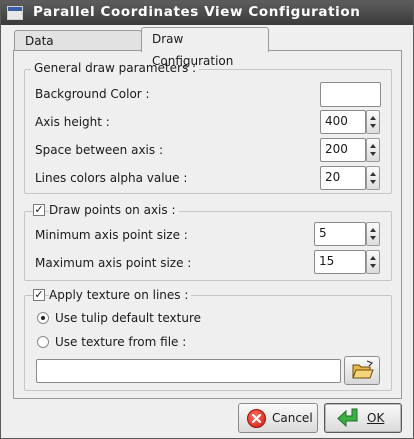  I want to click on min-point-size-spinbox: 5, so click(347, 234).